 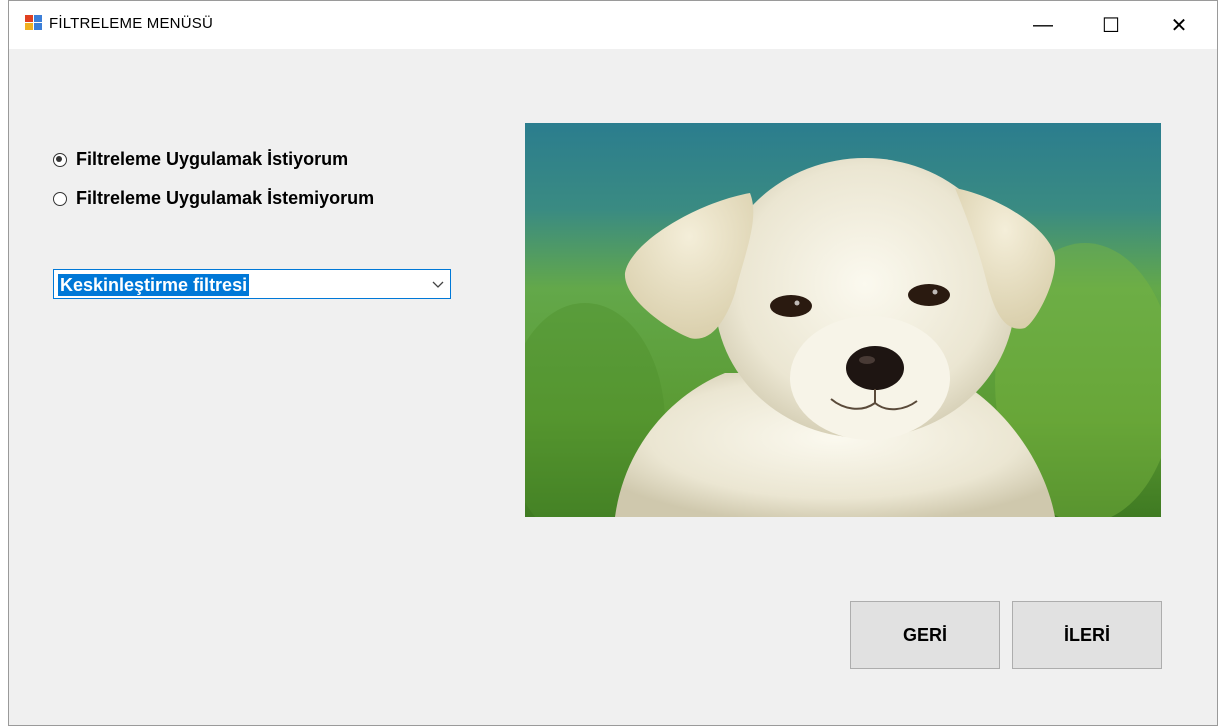 What do you see at coordinates (131, 23) in the screenshot?
I see `window-title: FİLTRELEME MENÜSÜ` at bounding box center [131, 23].